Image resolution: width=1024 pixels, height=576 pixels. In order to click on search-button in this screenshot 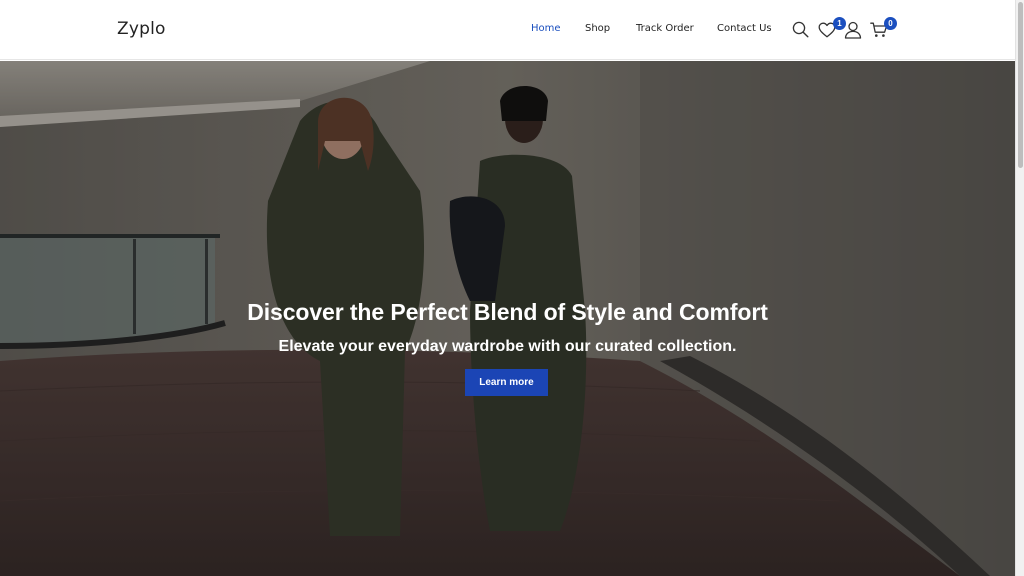, I will do `click(800, 29)`.